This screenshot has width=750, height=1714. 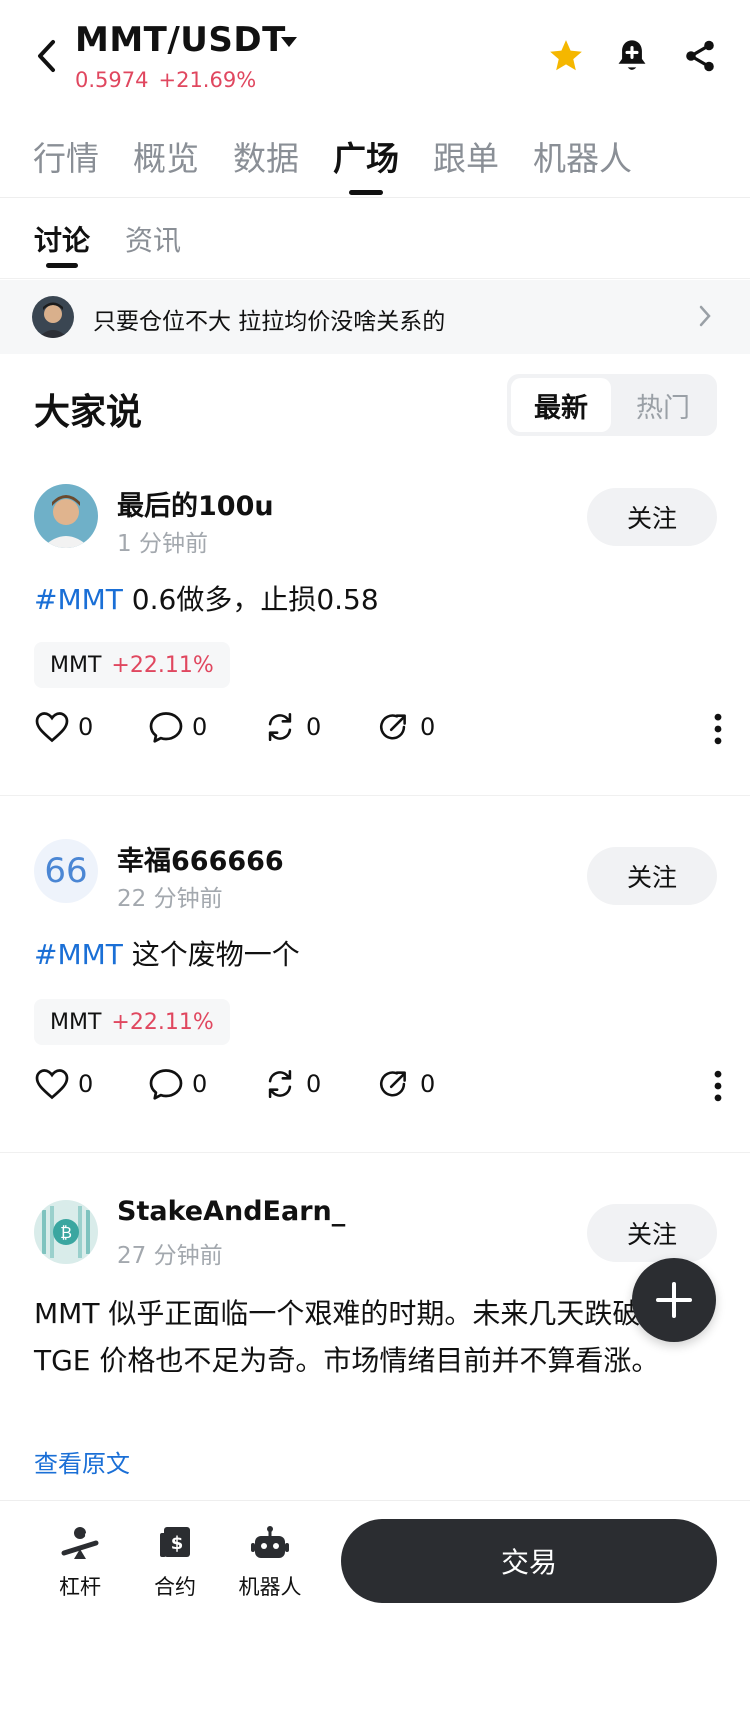 I want to click on post-time: 27 分钟前, so click(x=170, y=1256).